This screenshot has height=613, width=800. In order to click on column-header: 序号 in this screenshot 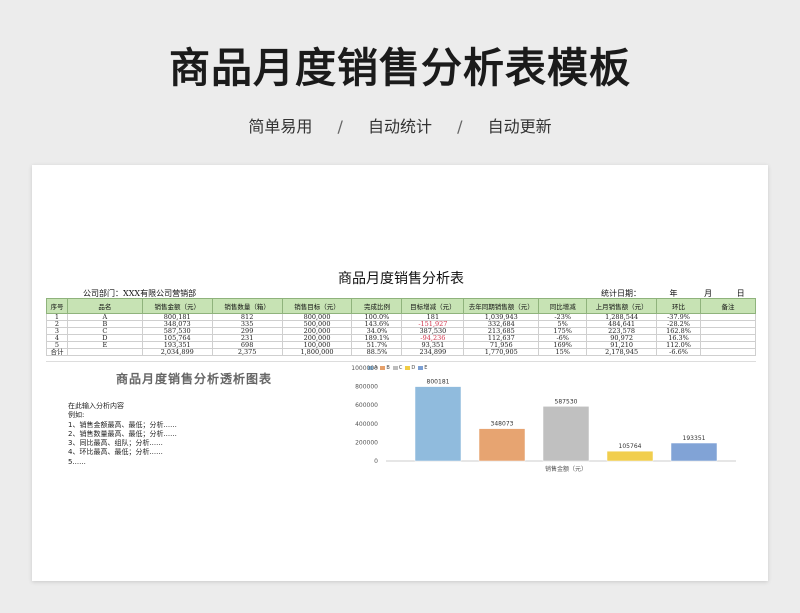, I will do `click(57, 306)`.